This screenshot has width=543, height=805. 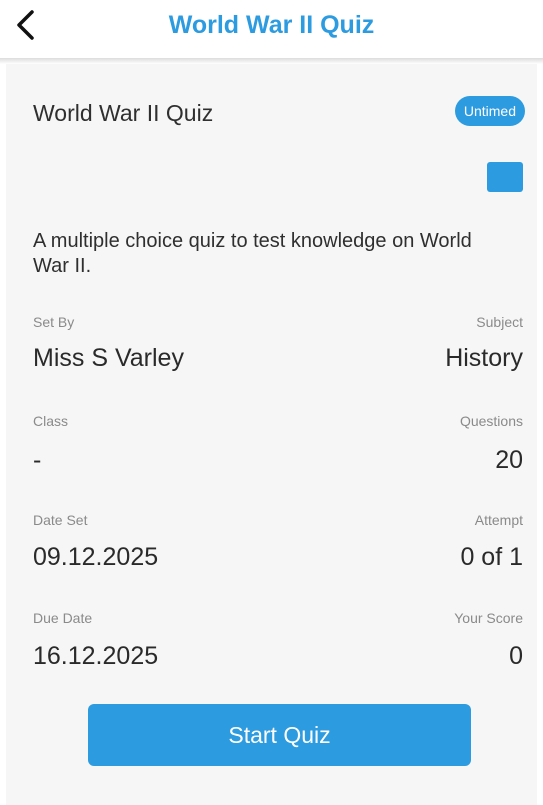 I want to click on subject-label: Subject, so click(x=499, y=322).